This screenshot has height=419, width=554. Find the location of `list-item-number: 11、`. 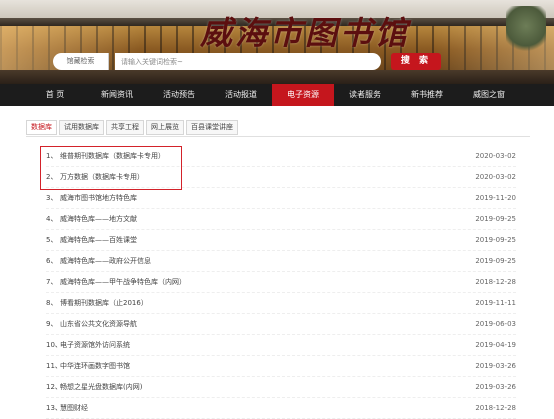

list-item-number: 11、 is located at coordinates (54, 366).